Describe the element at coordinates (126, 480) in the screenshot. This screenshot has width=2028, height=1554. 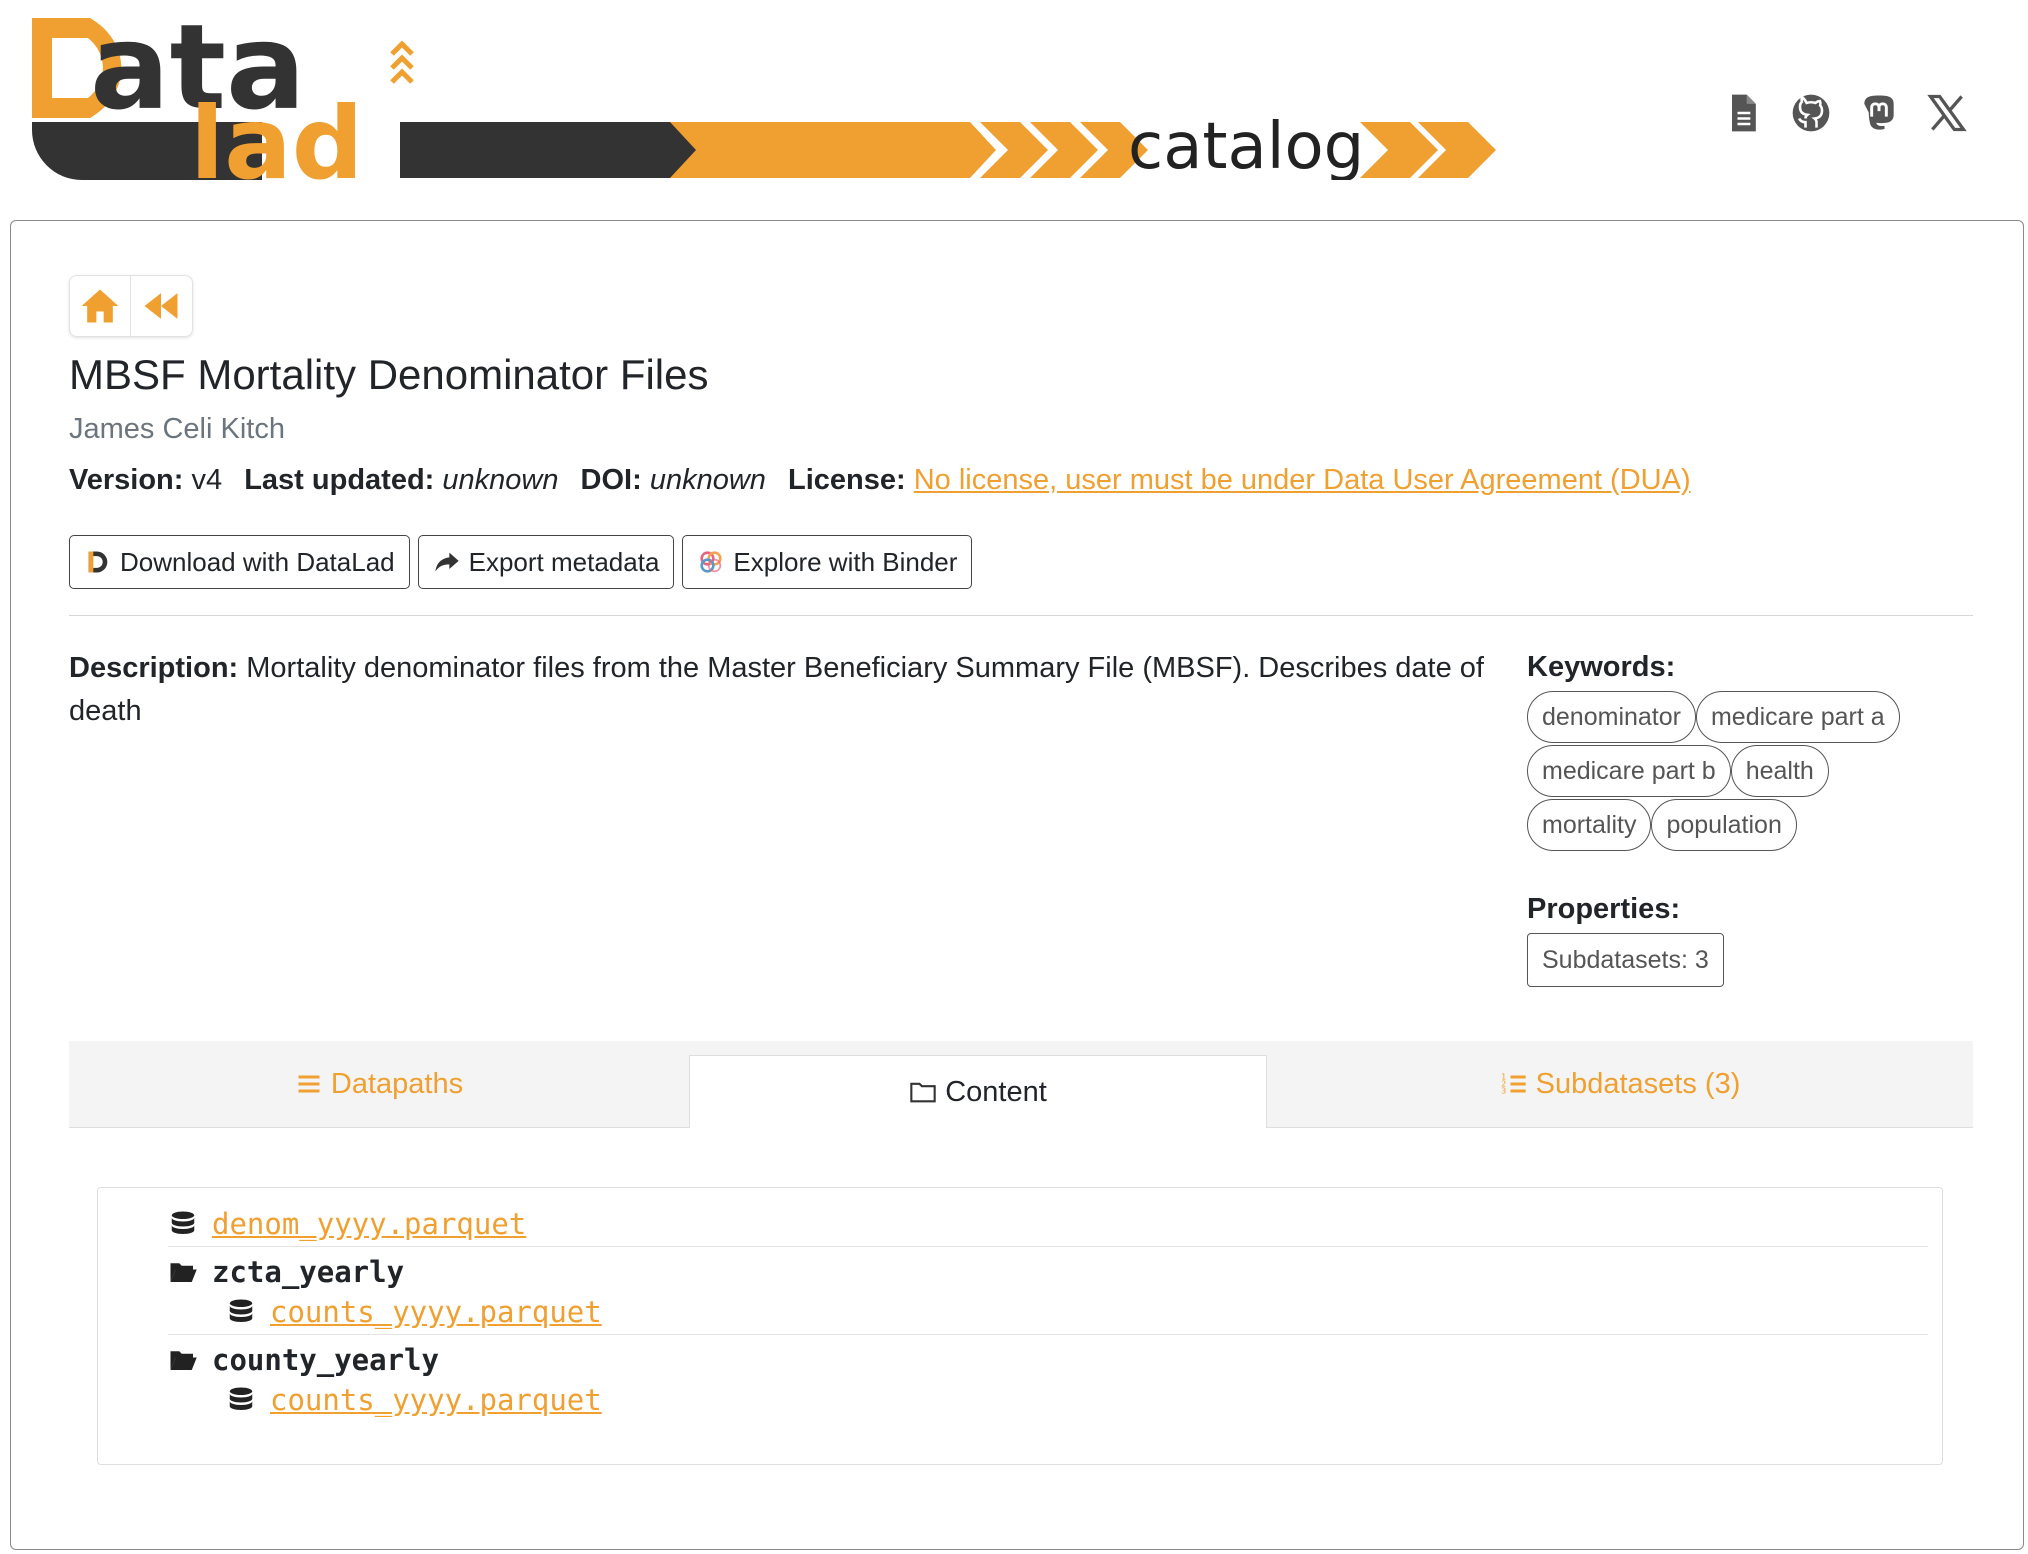
I see `version-label: Version:` at that location.